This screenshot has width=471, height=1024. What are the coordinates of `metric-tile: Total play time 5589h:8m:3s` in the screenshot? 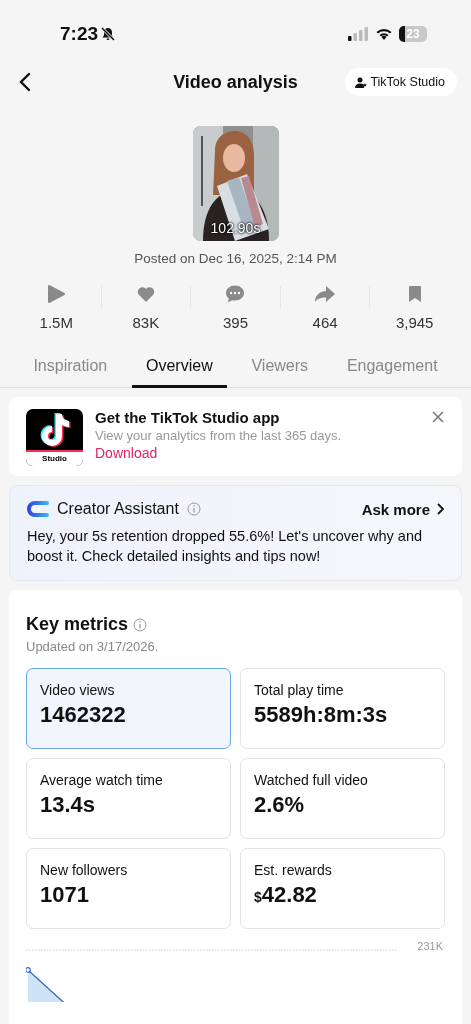 It's located at (342, 708).